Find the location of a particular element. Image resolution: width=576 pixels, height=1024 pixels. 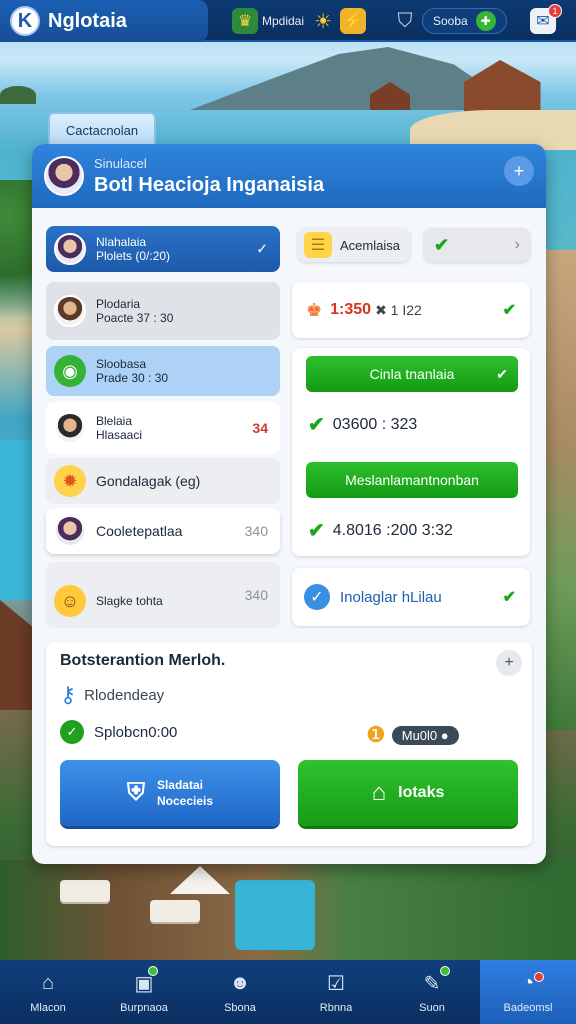

bolt-icon: ⚡ is located at coordinates (353, 21).